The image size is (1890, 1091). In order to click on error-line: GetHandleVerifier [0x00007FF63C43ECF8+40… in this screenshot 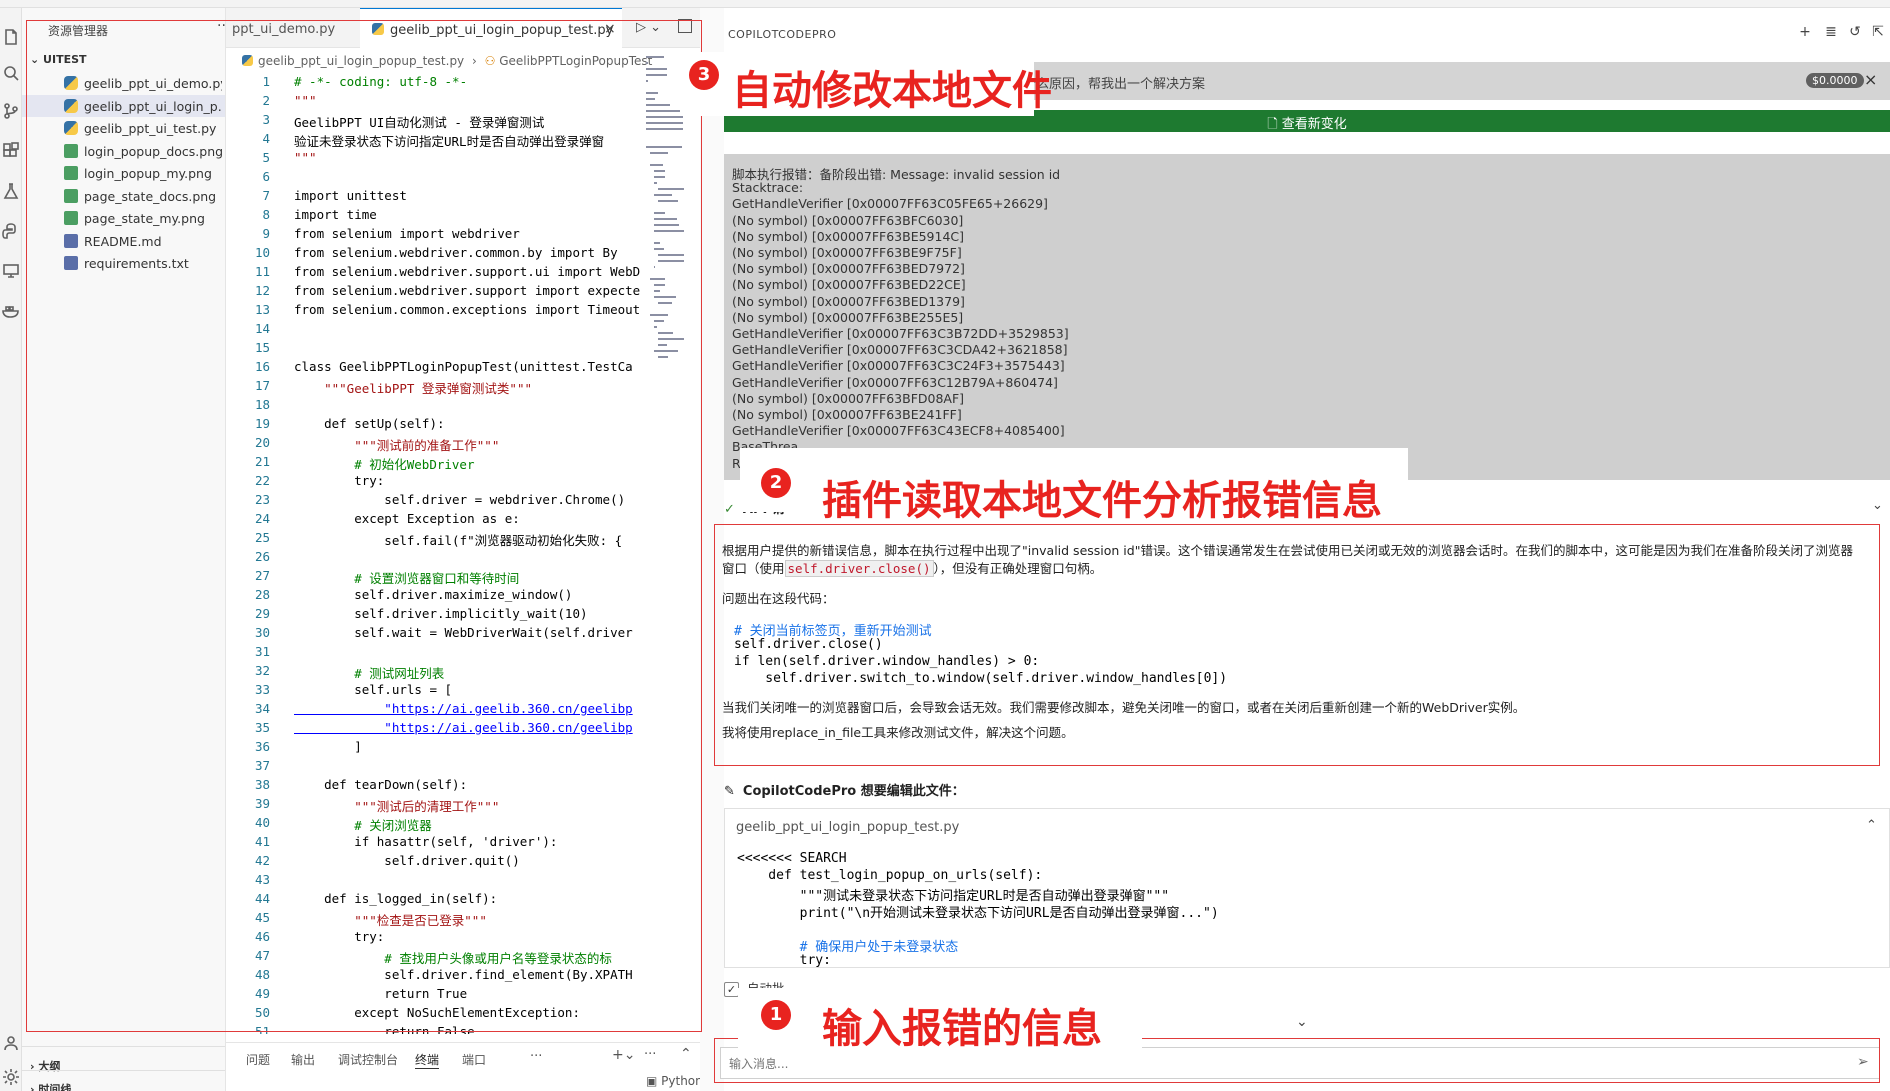, I will do `click(898, 431)`.